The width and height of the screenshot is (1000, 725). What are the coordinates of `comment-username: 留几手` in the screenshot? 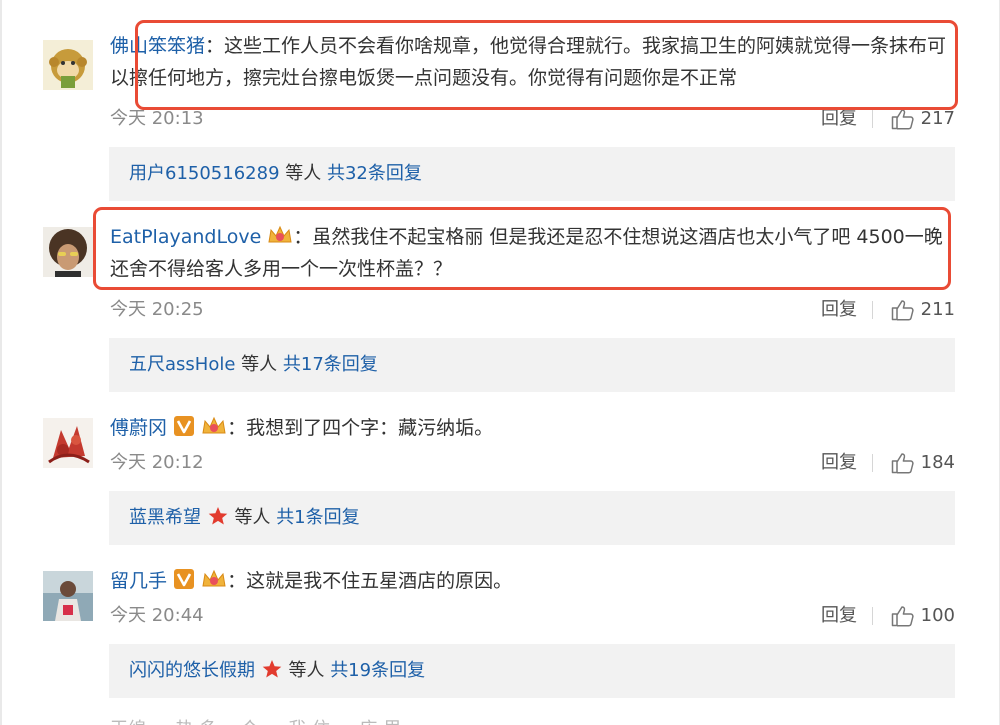 It's located at (138, 581).